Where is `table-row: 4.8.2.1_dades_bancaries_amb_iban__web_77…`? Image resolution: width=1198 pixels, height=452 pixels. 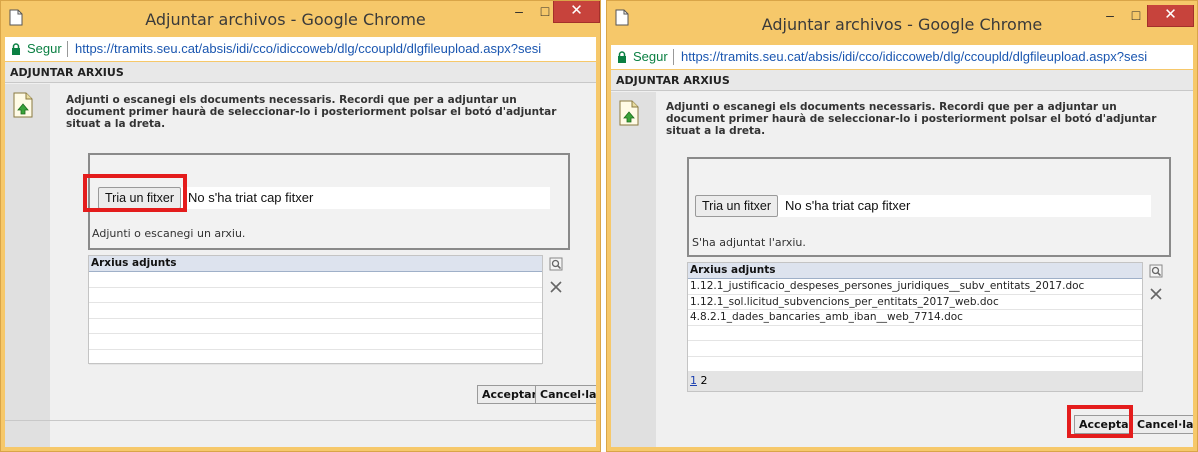
table-row: 4.8.2.1_dades_bancaries_amb_iban__web_77… is located at coordinates (915, 318).